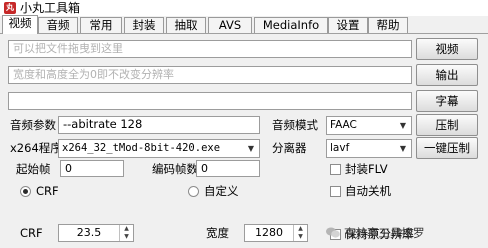 The height and width of the screenshot is (248, 488). Describe the element at coordinates (366, 169) in the screenshot. I see `flv-label: 封装FLV` at that location.